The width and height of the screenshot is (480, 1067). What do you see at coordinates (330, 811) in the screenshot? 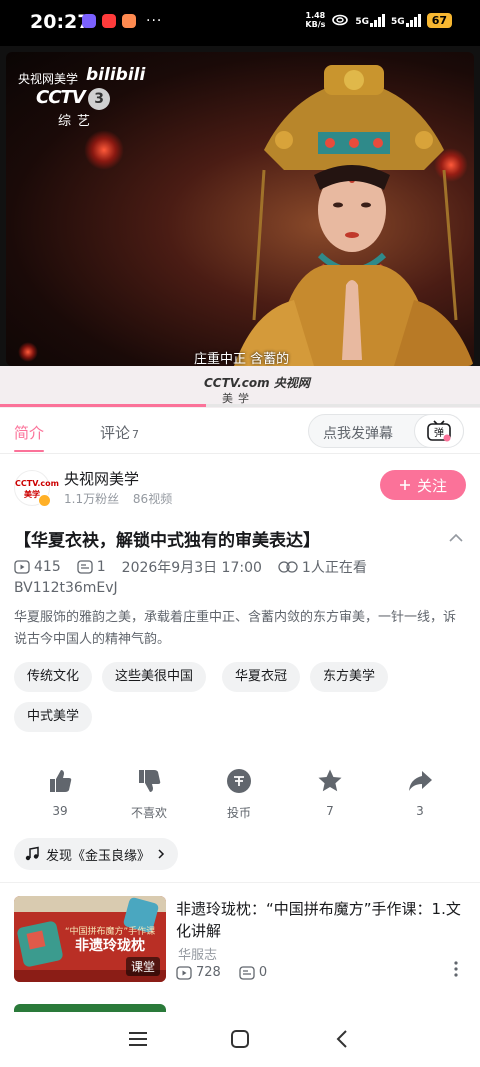
I see `favorite-count: 7` at bounding box center [330, 811].